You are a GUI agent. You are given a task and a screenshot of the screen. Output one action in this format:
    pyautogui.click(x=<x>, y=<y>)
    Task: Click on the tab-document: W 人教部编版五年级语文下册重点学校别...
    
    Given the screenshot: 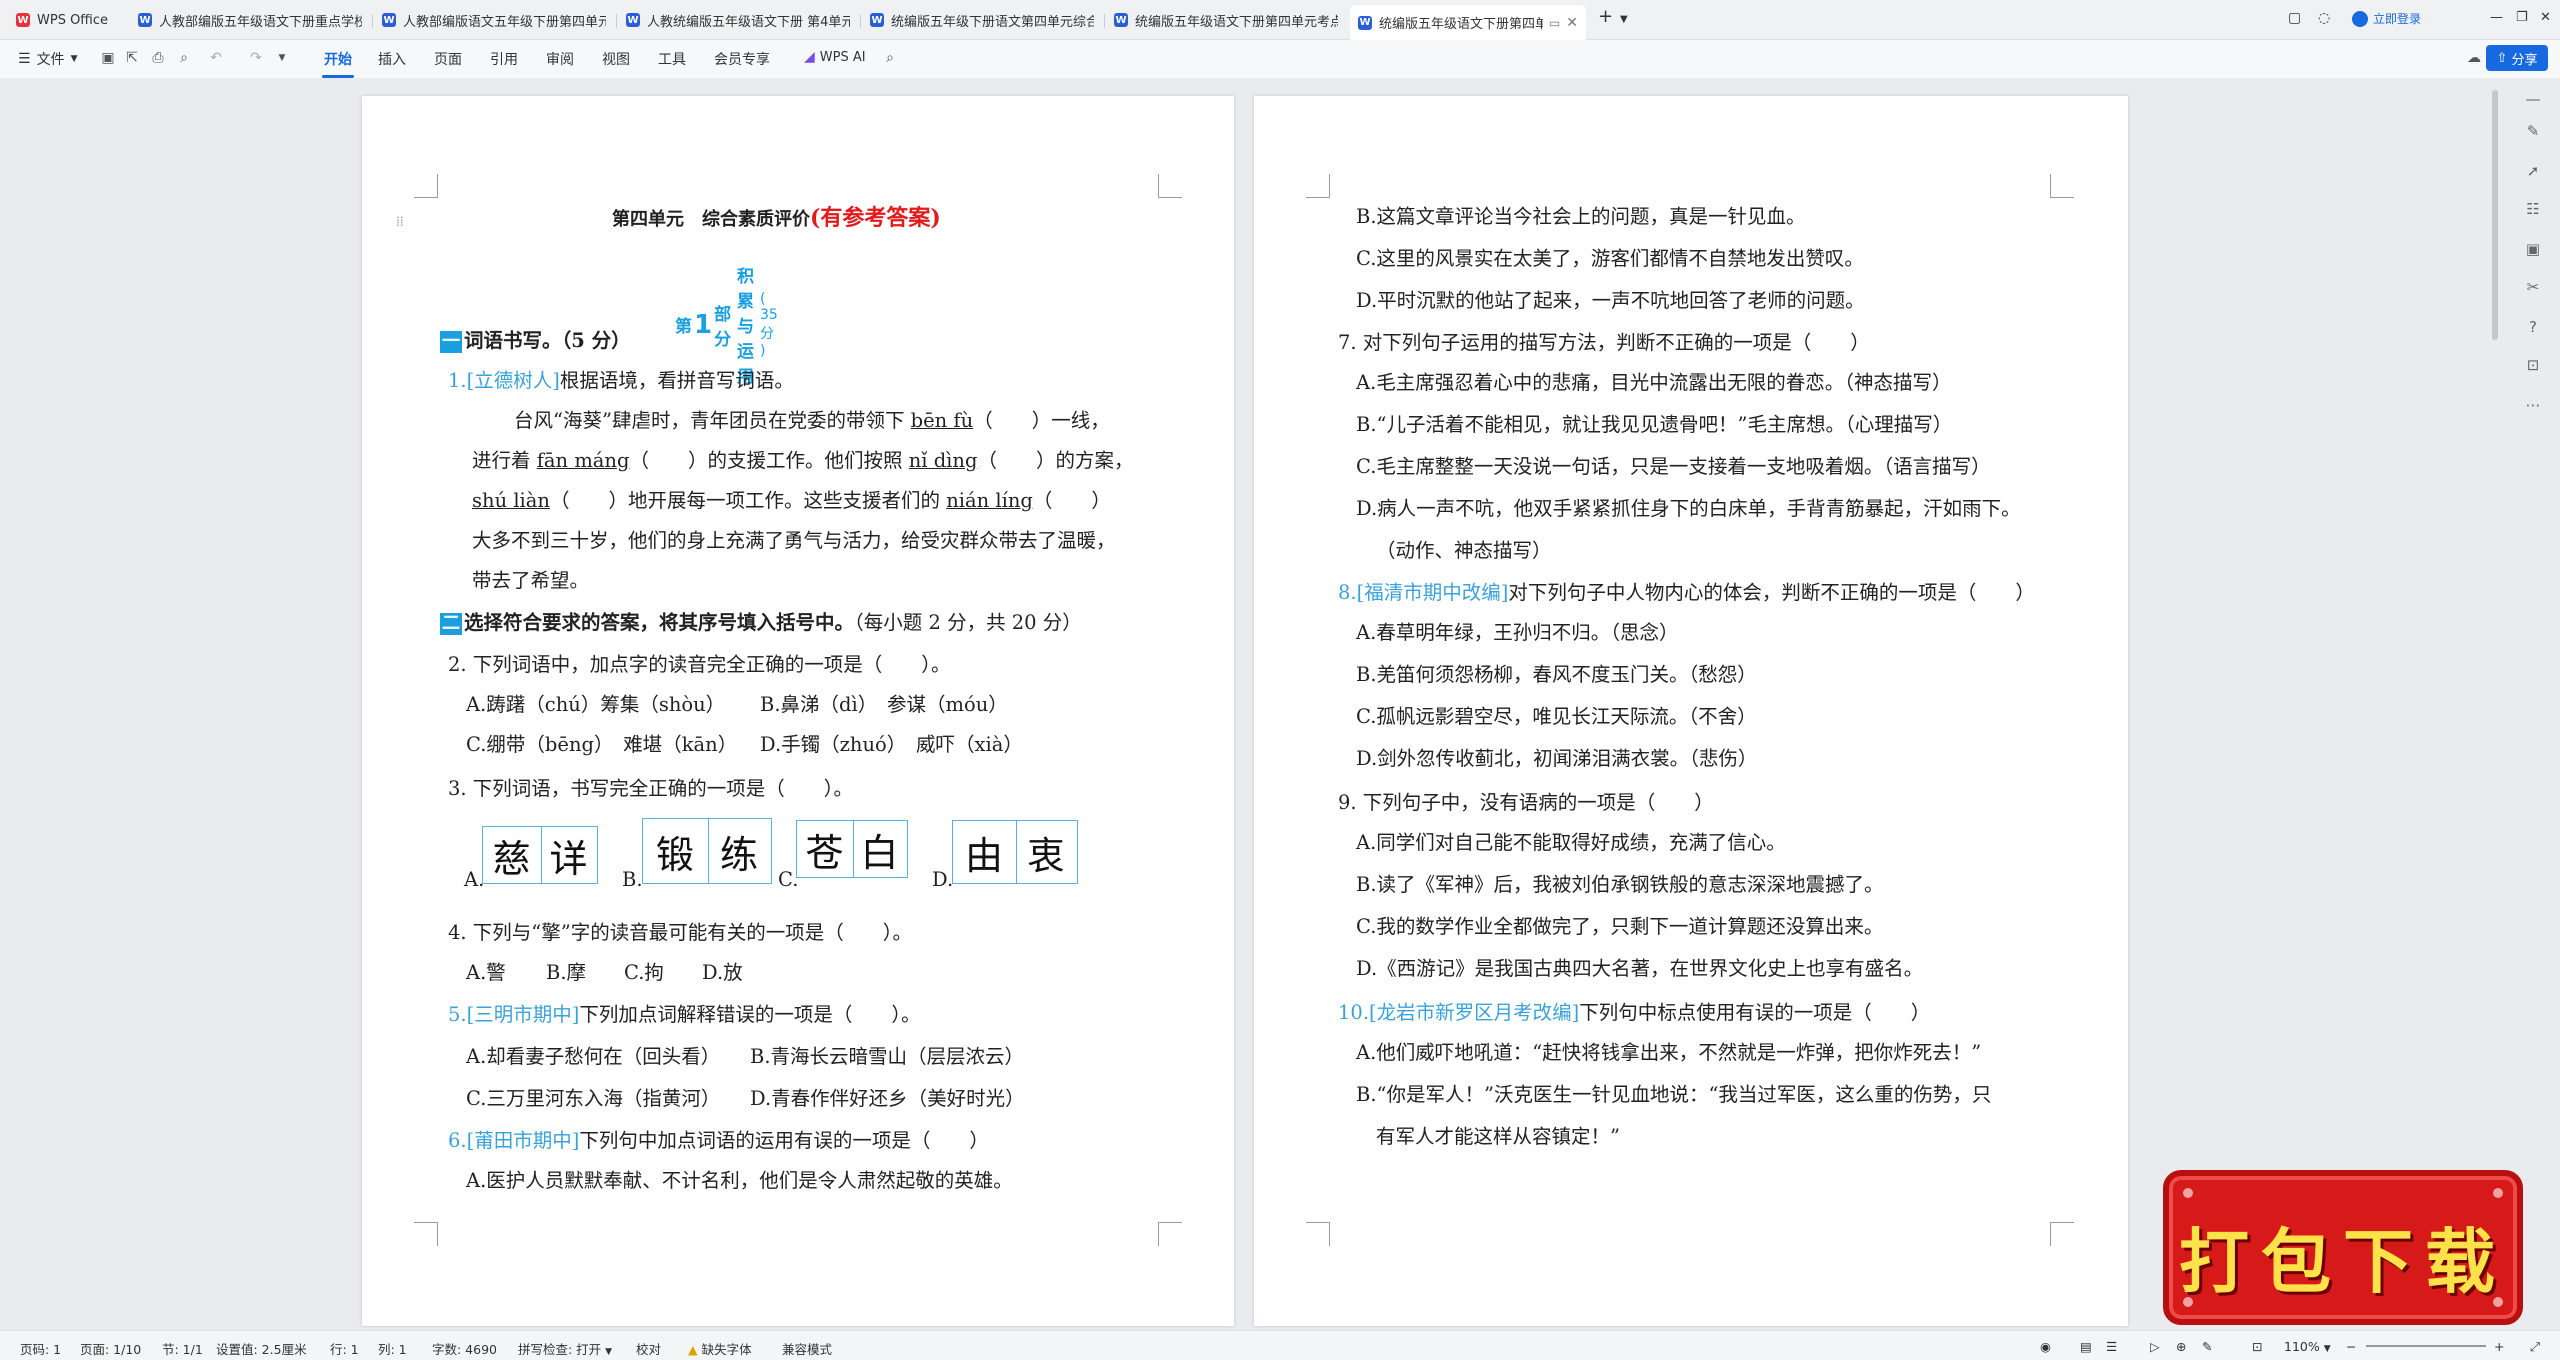 What is the action you would take?
    pyautogui.click(x=250, y=20)
    